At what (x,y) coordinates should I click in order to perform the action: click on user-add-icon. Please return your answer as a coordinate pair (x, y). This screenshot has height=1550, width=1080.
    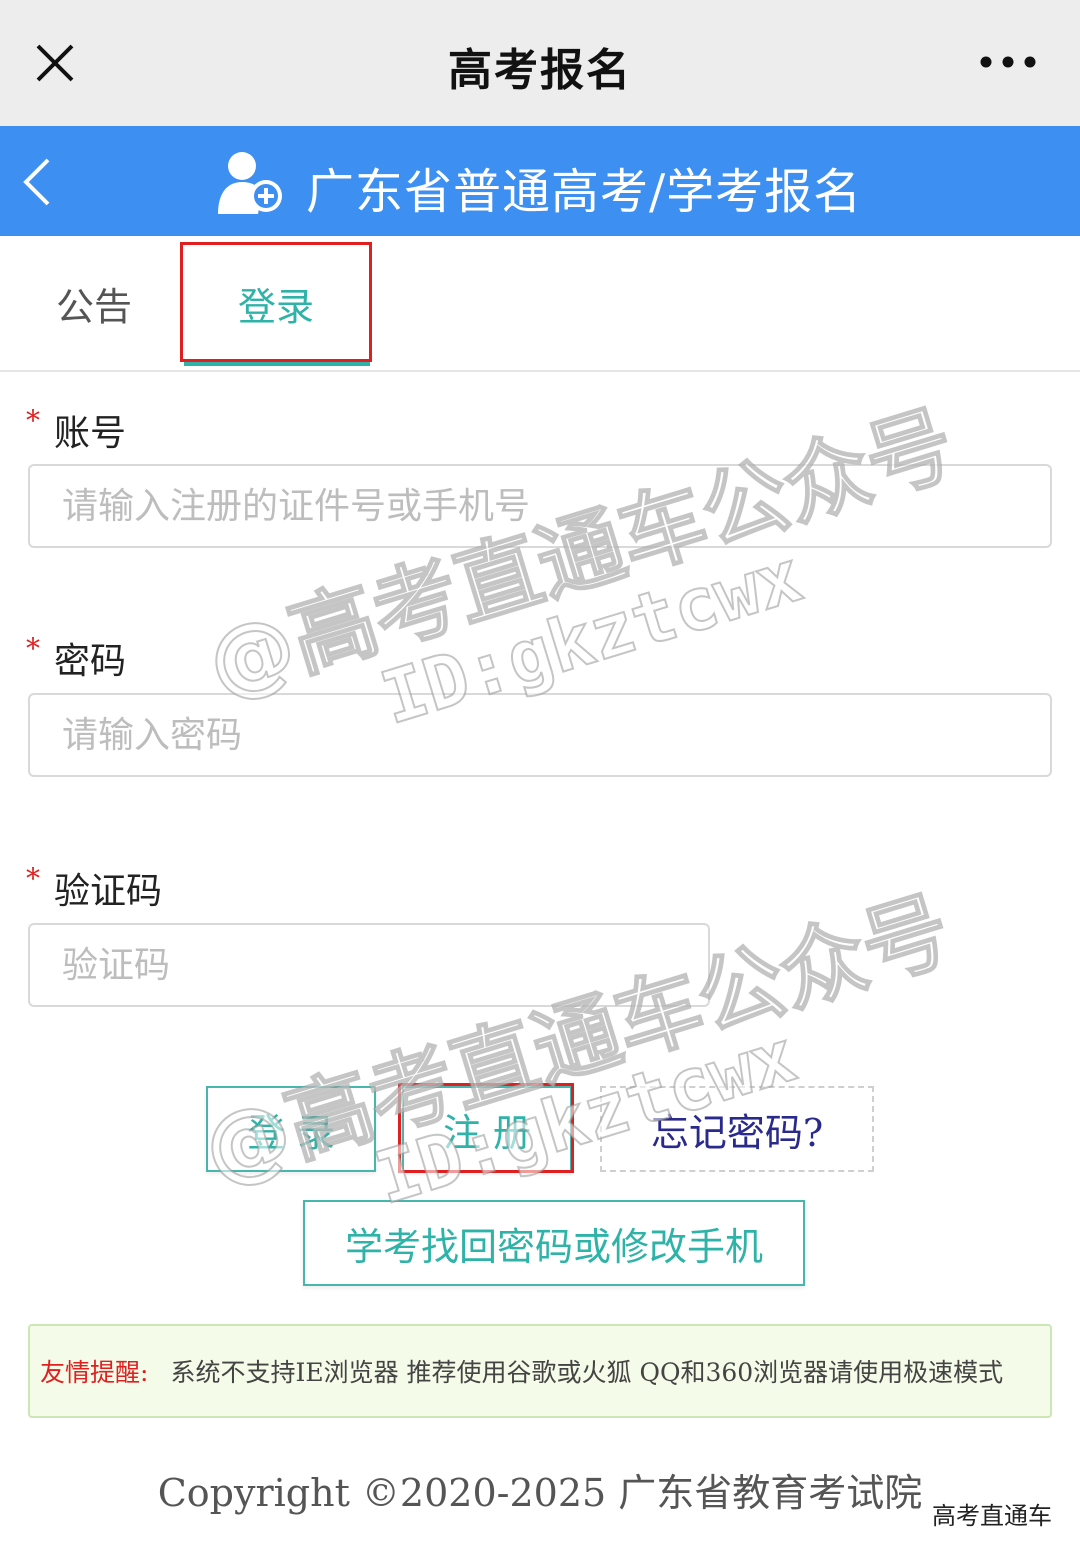
    Looking at the image, I should click on (250, 183).